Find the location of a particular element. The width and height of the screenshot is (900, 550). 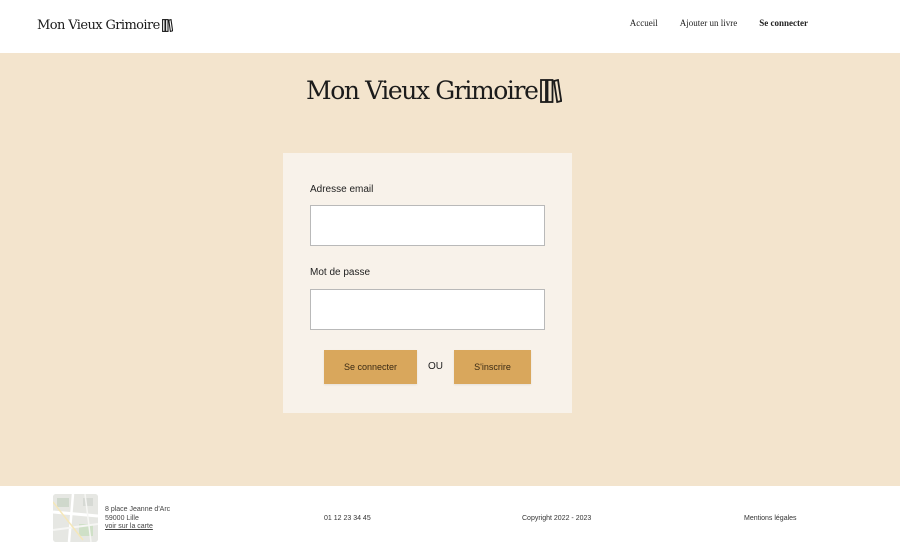

nav-add-book-link: Ajouter un livre is located at coordinates (709, 23).